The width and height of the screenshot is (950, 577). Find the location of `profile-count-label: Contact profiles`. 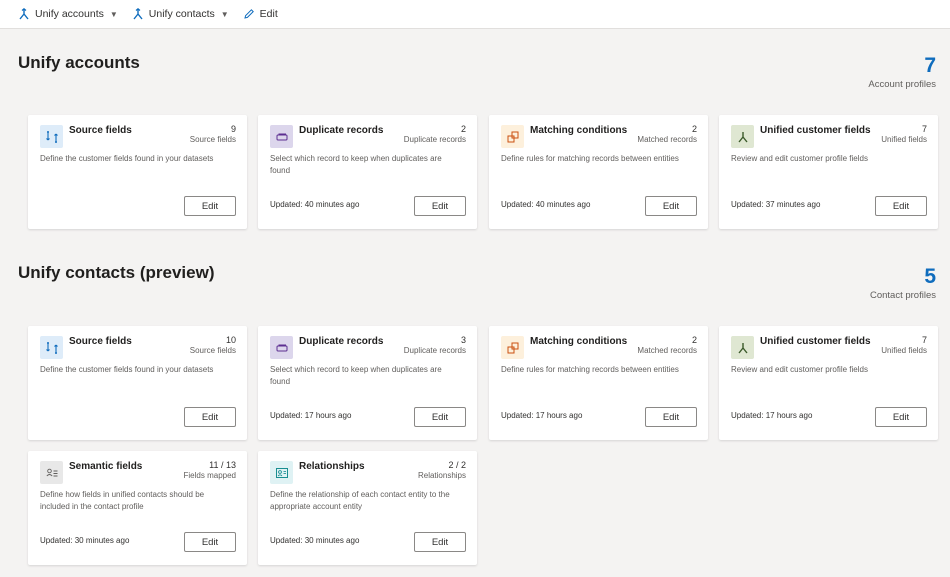

profile-count-label: Contact profiles is located at coordinates (902, 295).